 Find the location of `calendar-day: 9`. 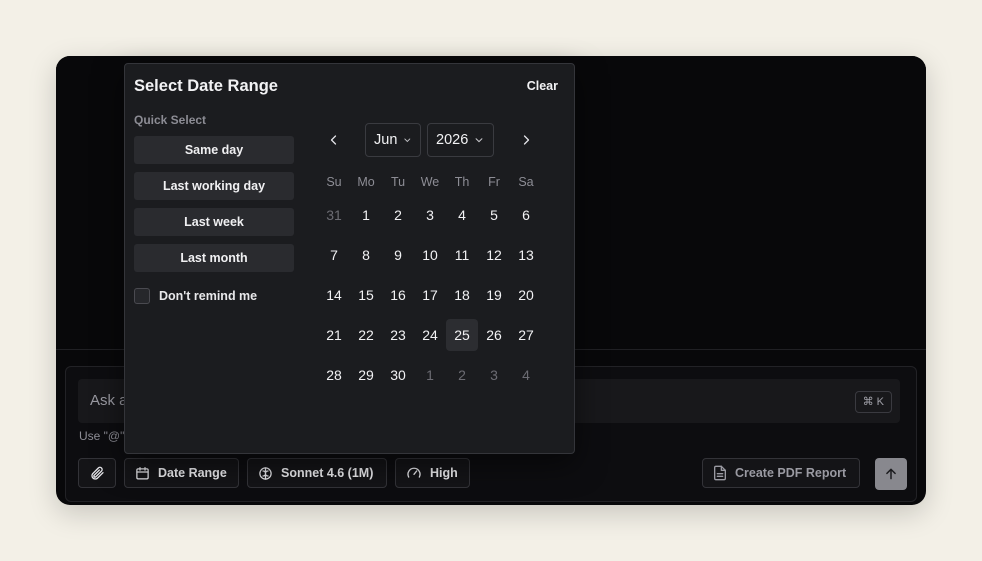

calendar-day: 9 is located at coordinates (398, 255).